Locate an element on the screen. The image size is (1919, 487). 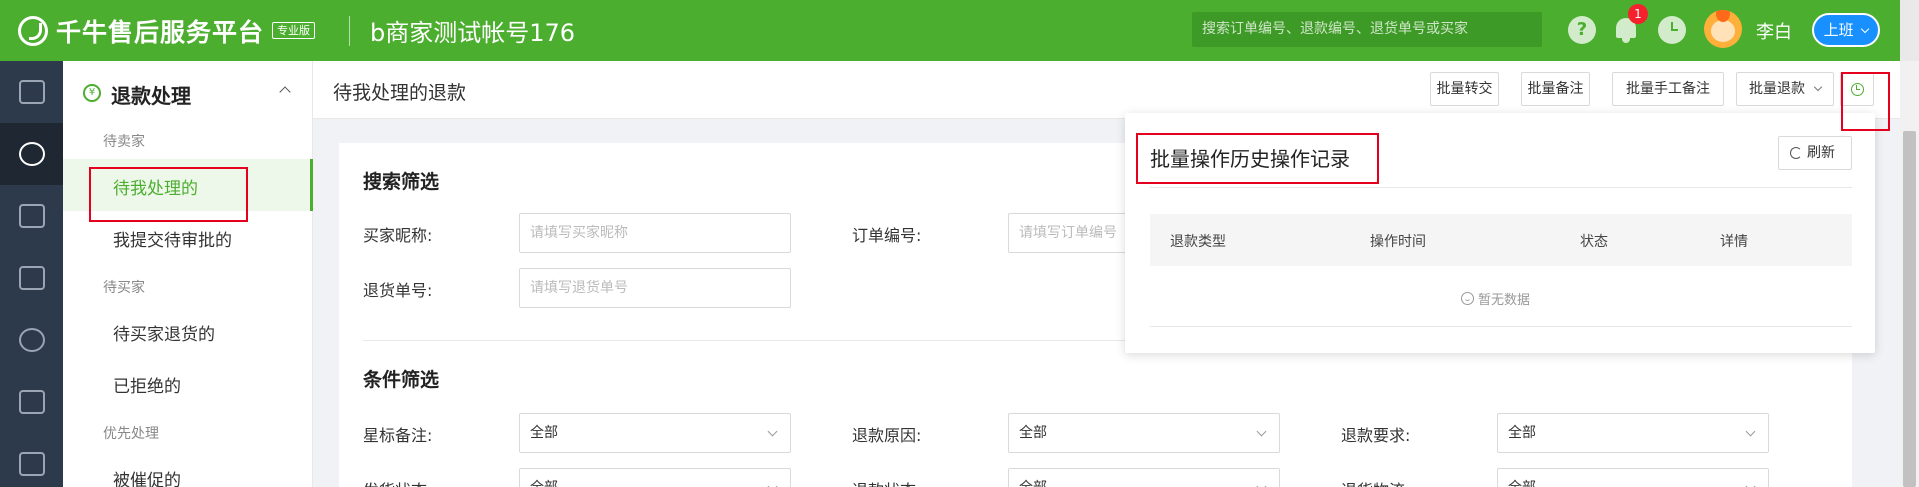
vertical-scrollbar is located at coordinates (1909, 274).